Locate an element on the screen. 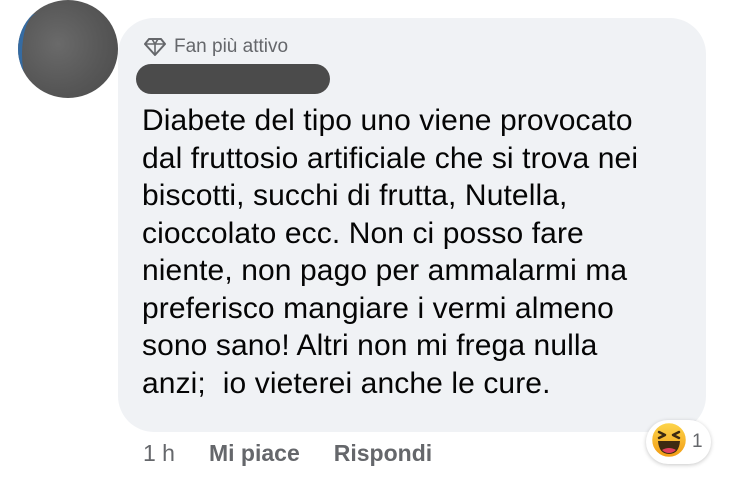 The image size is (750, 494). reply-button: Rispondi is located at coordinates (383, 453).